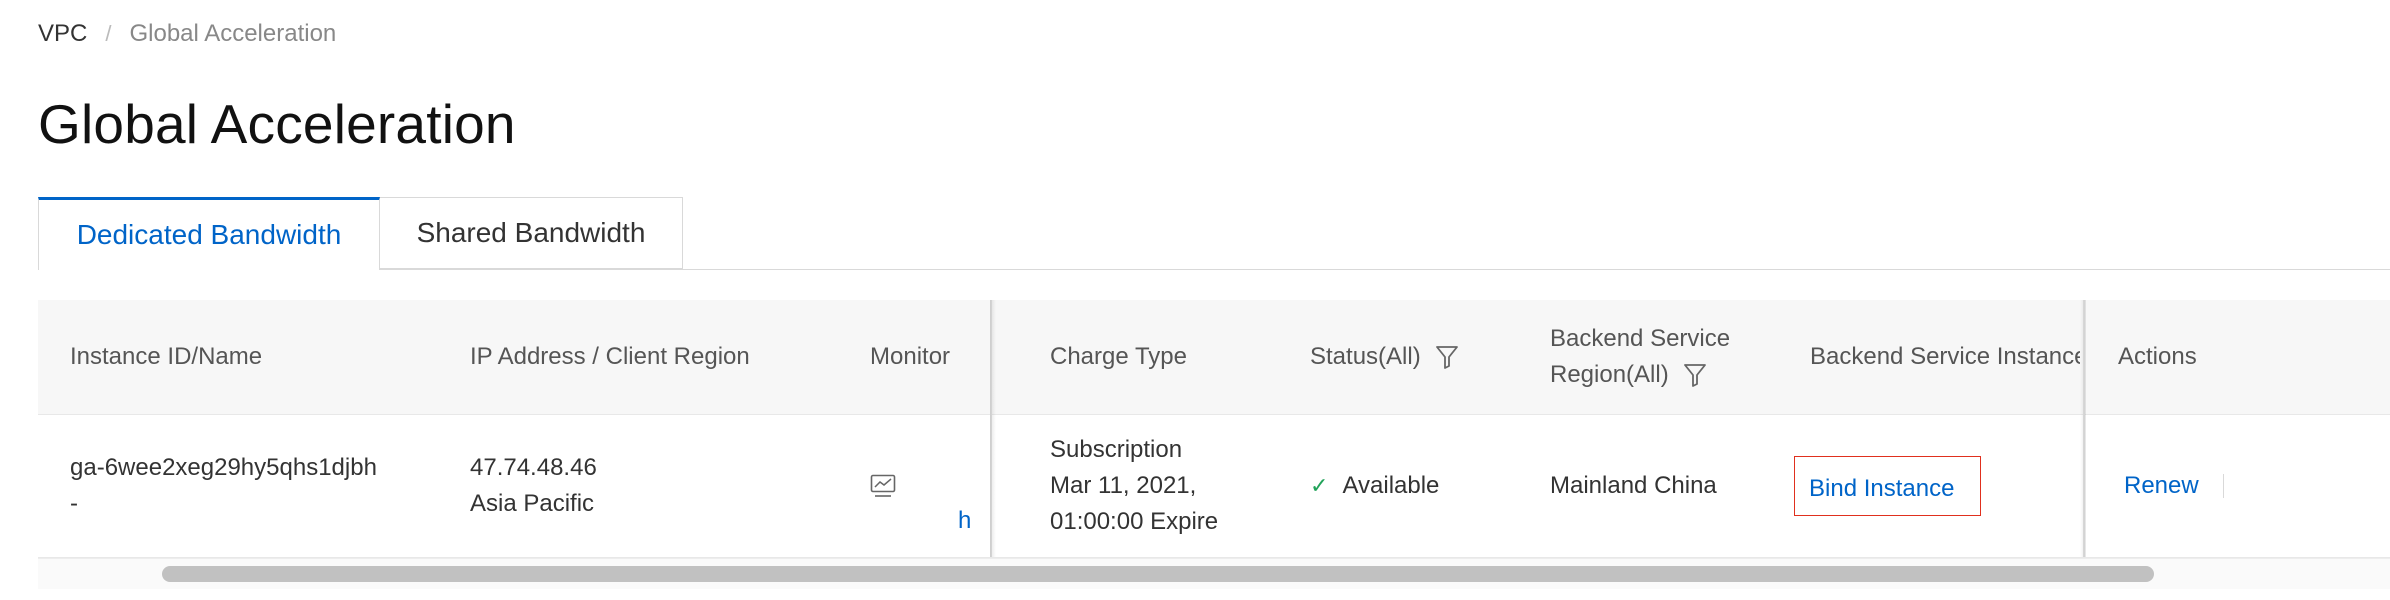 The width and height of the screenshot is (2390, 600). I want to click on expire-date: Mar 11, 2021,, so click(1123, 485).